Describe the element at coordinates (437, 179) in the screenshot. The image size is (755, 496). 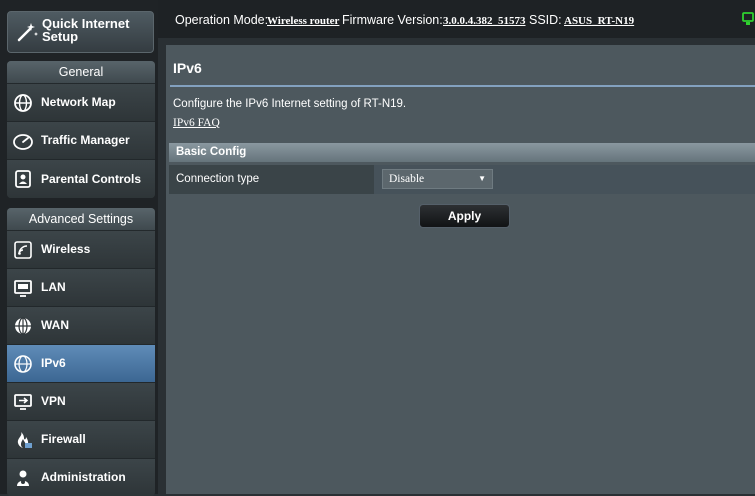
I see `connection-type-select: Disable ▼` at that location.